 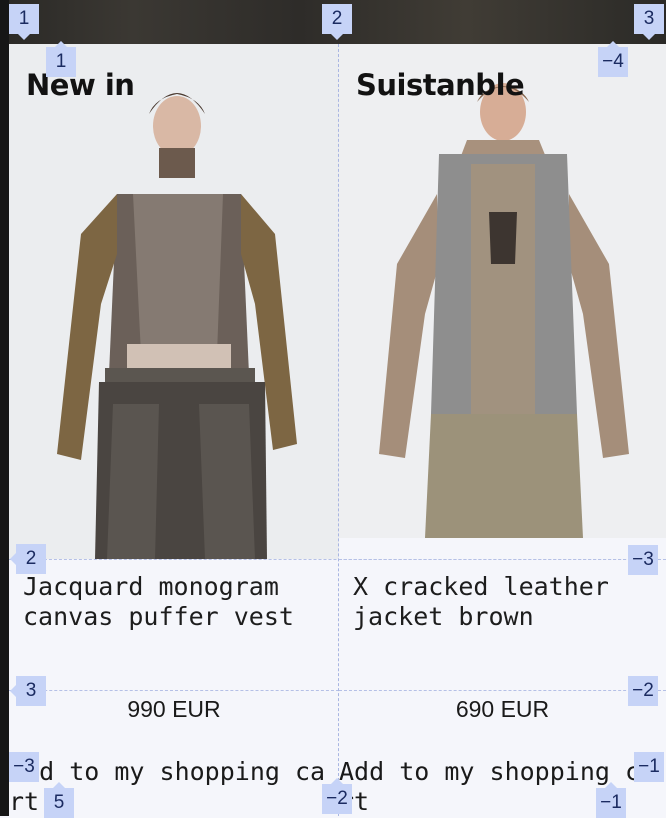 I want to click on marker-right-col-1: −4, so click(x=613, y=59).